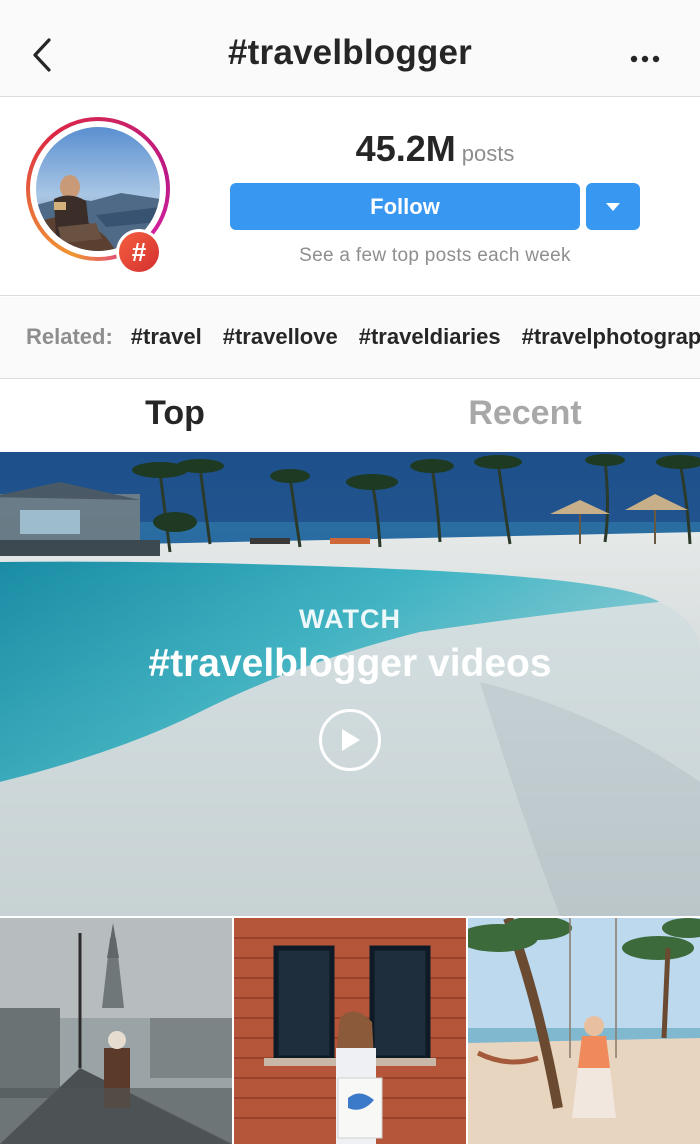  What do you see at coordinates (611, 337) in the screenshot?
I see `related-tag-travelphotography: #travelphotography` at bounding box center [611, 337].